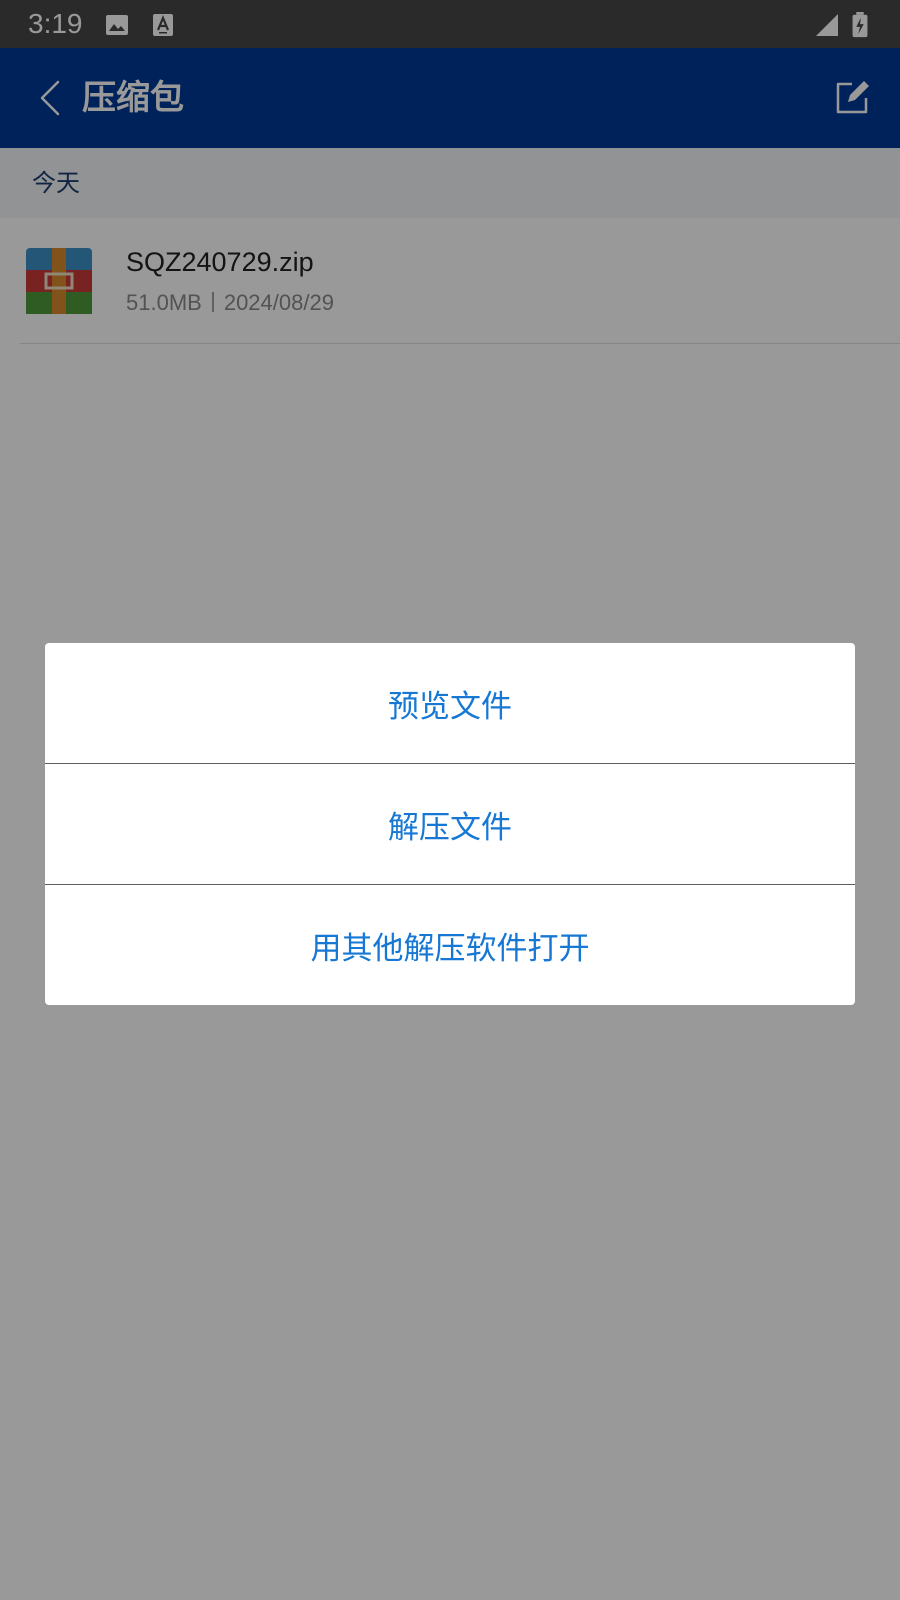 This screenshot has height=1600, width=900. What do you see at coordinates (450, 703) in the screenshot?
I see `preview-file-button: 预览文件` at bounding box center [450, 703].